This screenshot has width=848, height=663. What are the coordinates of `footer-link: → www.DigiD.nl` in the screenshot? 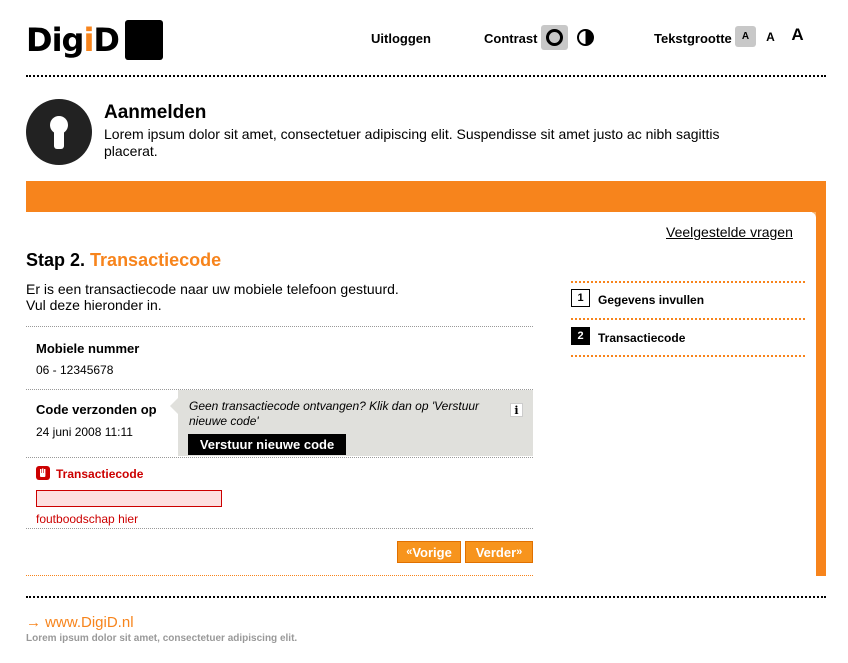 It's located at (80, 622).